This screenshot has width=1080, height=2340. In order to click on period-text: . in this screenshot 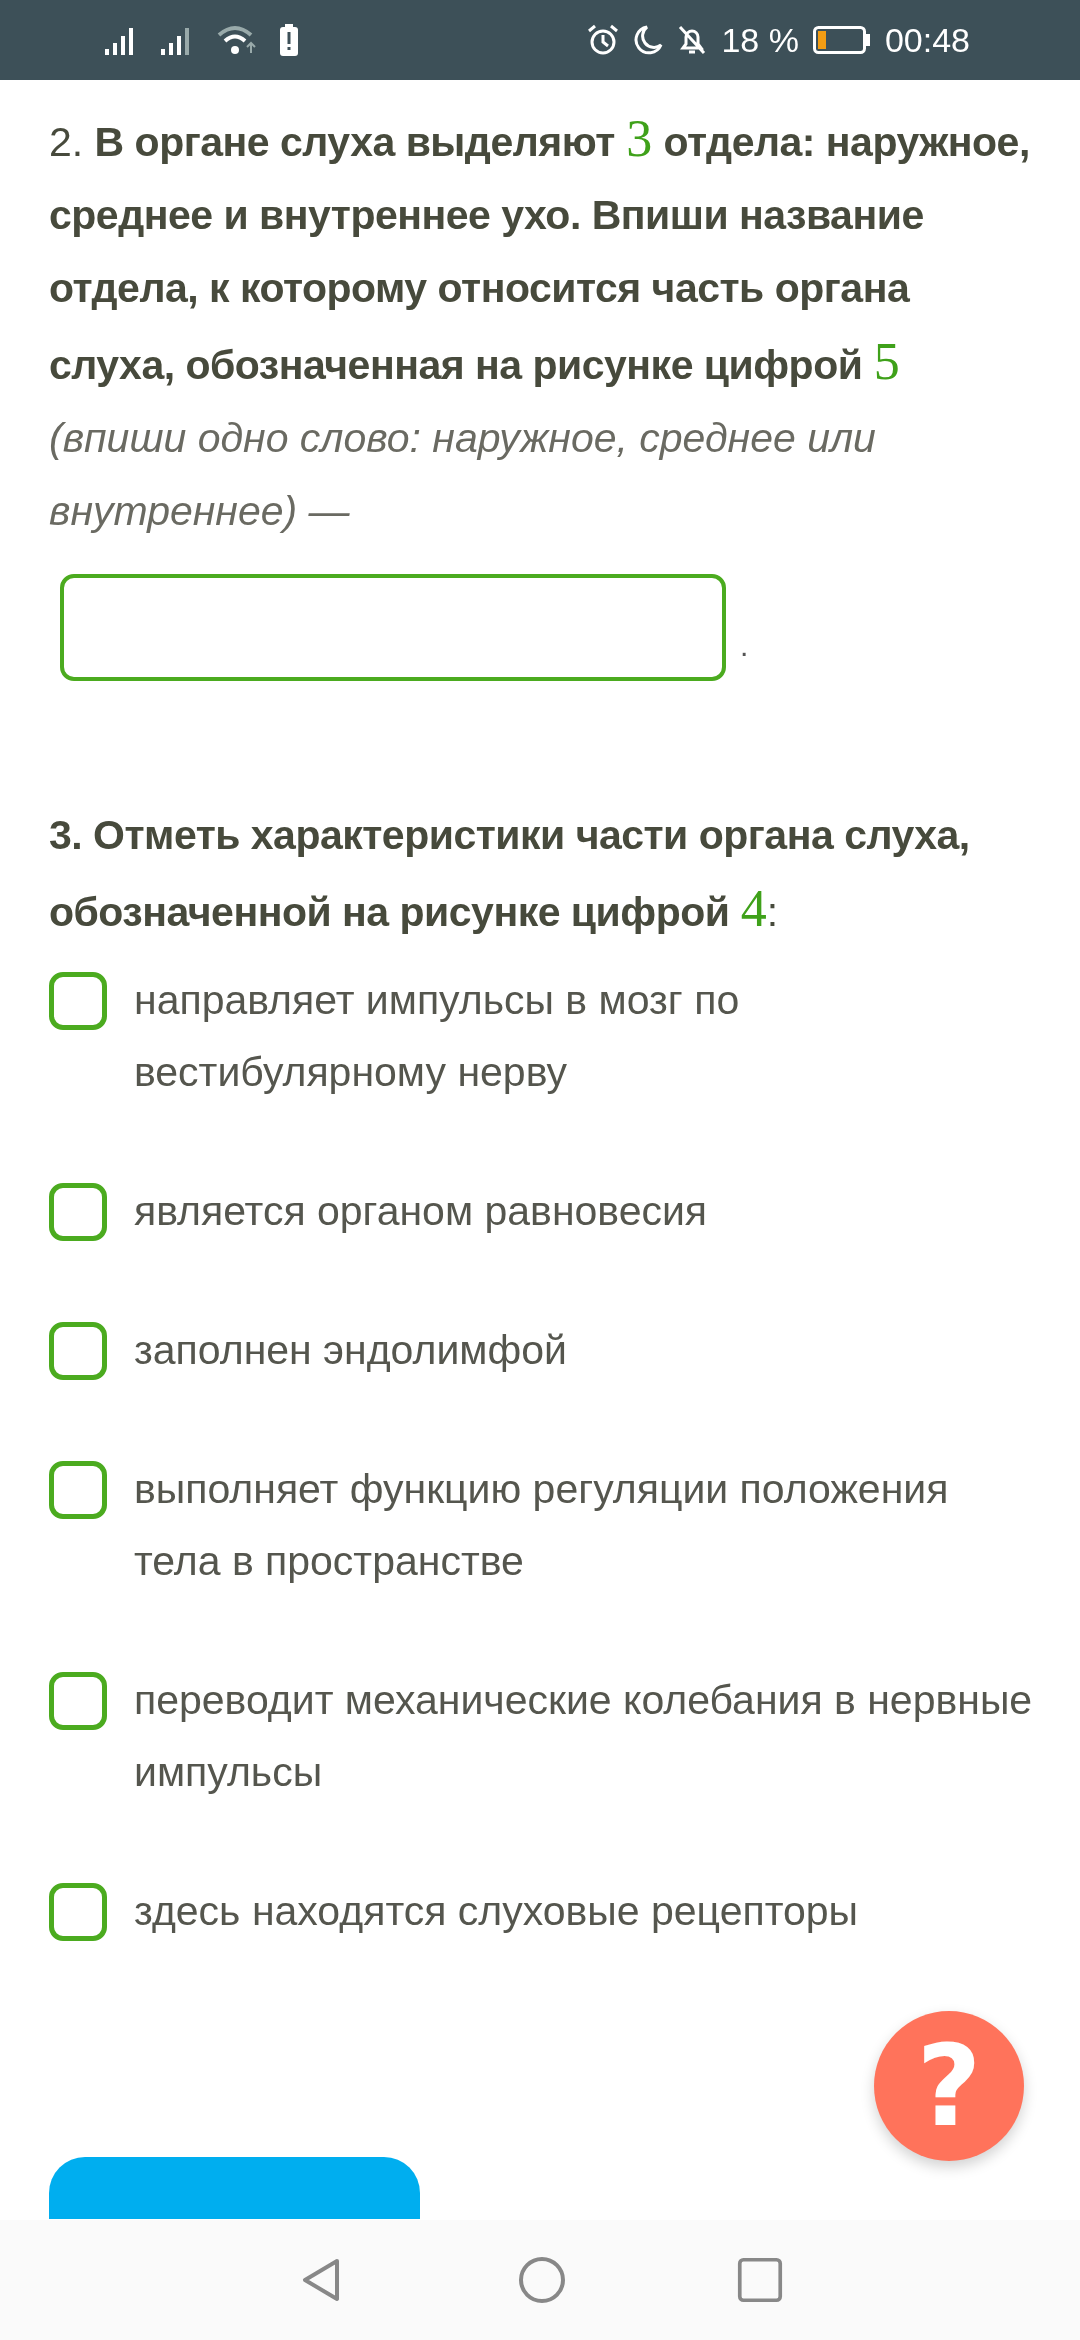, I will do `click(744, 647)`.